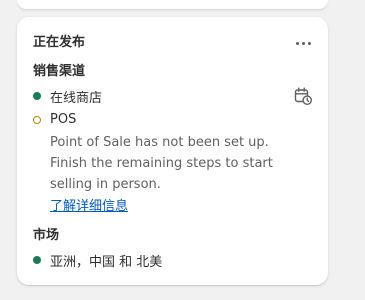 The width and height of the screenshot is (365, 300). What do you see at coordinates (37, 120) in the screenshot?
I see `status-dot-inactive` at bounding box center [37, 120].